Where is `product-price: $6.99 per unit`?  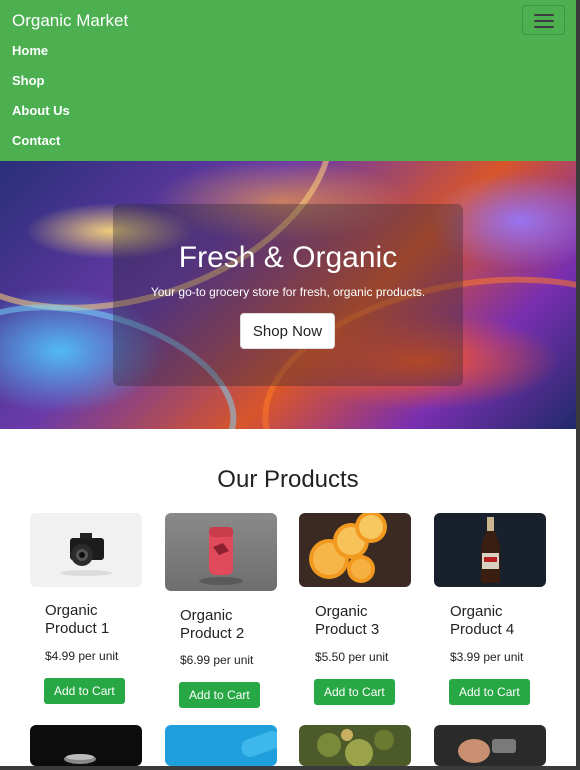
product-price: $6.99 per unit is located at coordinates (217, 660).